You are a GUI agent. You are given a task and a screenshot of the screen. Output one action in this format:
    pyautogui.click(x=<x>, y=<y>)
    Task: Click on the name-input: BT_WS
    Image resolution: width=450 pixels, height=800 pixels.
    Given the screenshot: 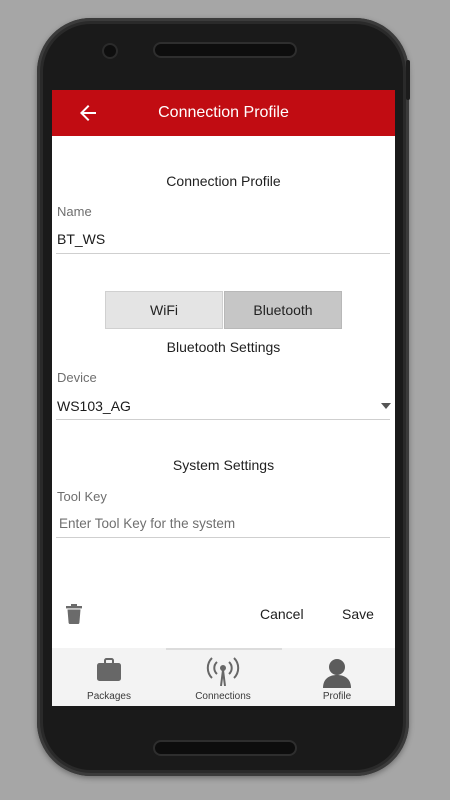 What is the action you would take?
    pyautogui.click(x=81, y=239)
    